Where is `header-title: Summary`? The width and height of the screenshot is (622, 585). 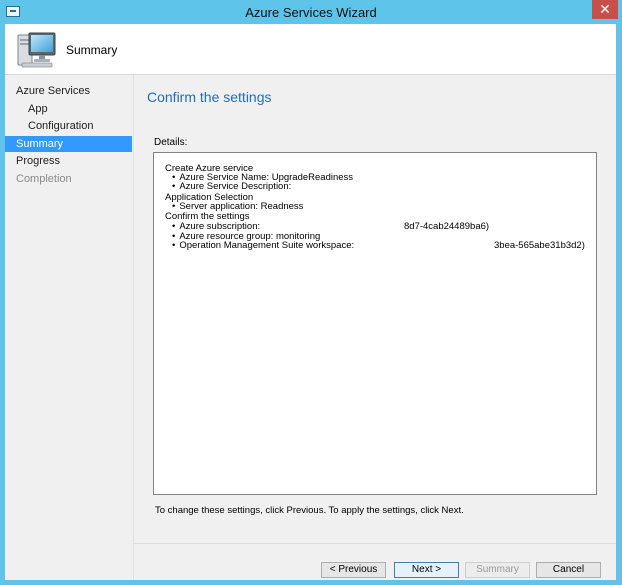
header-title: Summary is located at coordinates (92, 50).